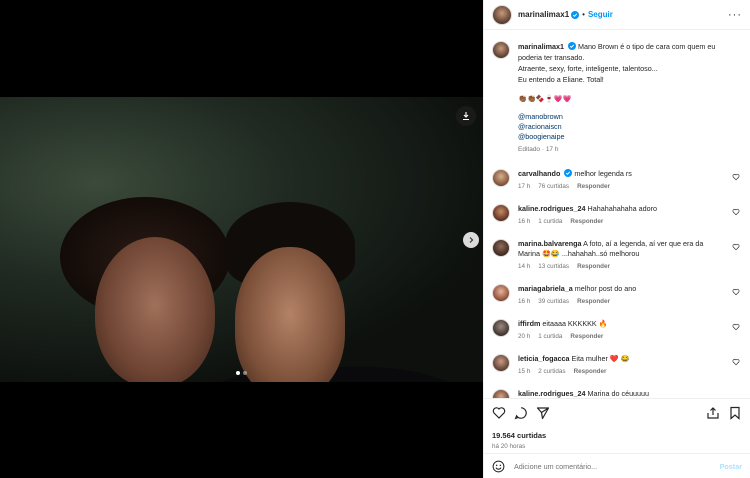 Image resolution: width=750 pixels, height=478 pixels. What do you see at coordinates (541, 46) in the screenshot?
I see `caption-username: marinalimax1` at bounding box center [541, 46].